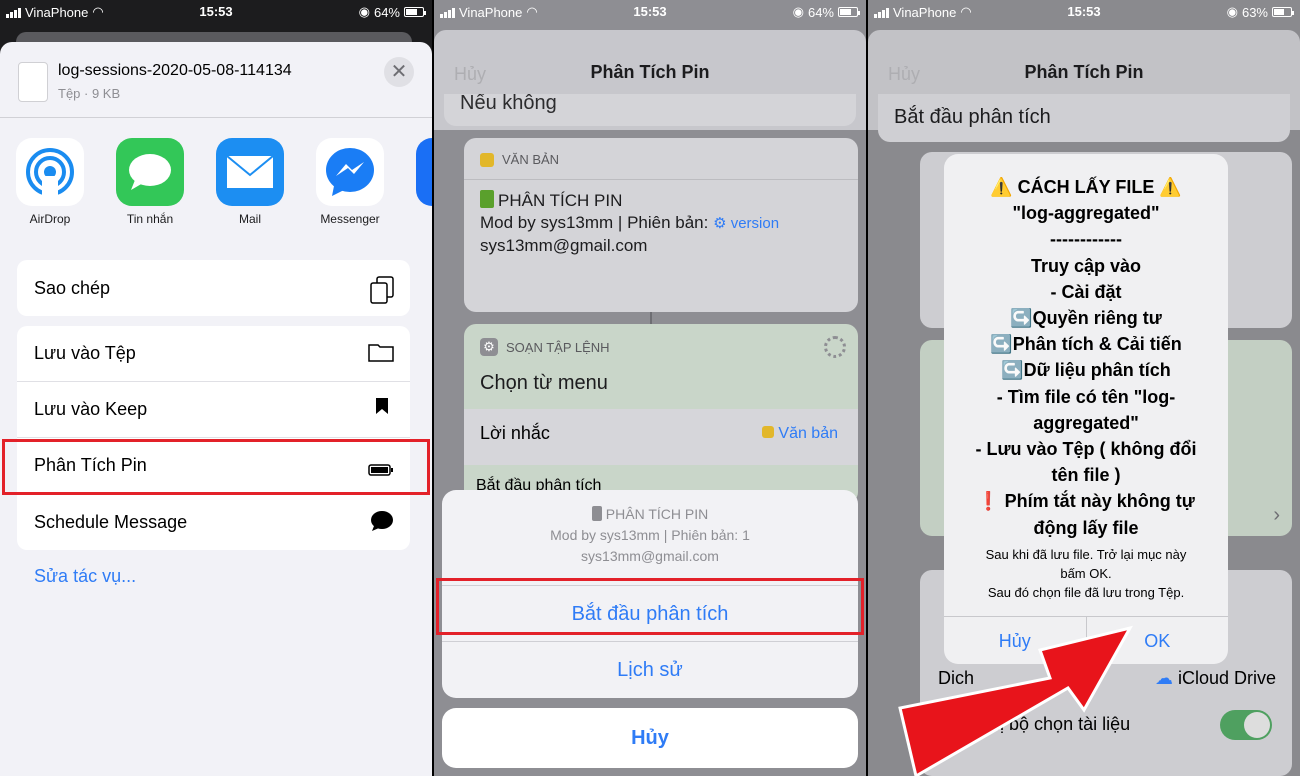 This screenshot has width=1300, height=776. I want to click on action-save-keep: Lưu vào Keep, so click(213, 410).